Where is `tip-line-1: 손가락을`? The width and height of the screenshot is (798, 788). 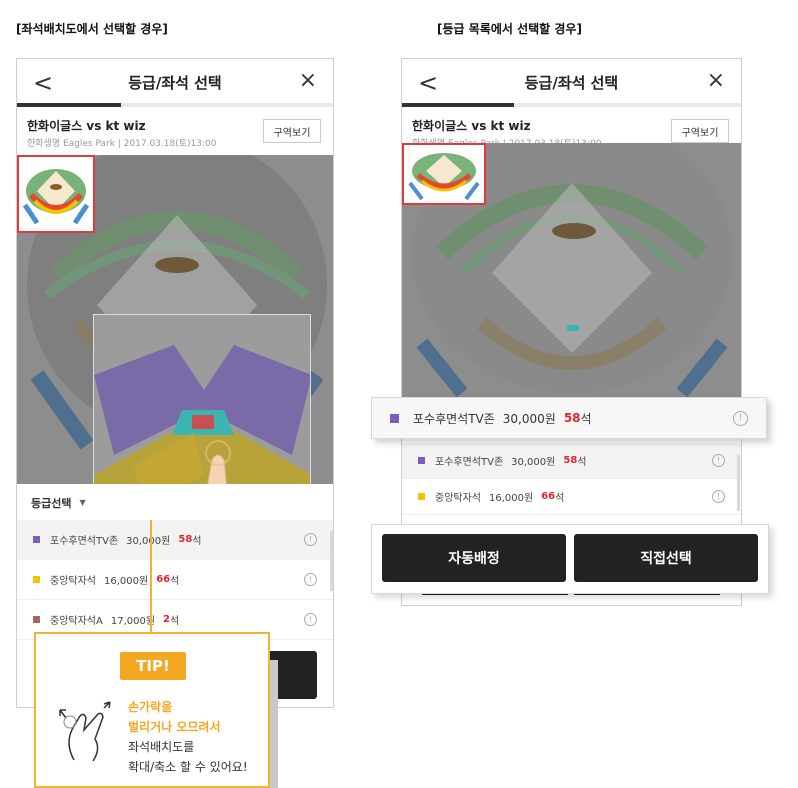 tip-line-1: 손가락을 is located at coordinates (150, 707).